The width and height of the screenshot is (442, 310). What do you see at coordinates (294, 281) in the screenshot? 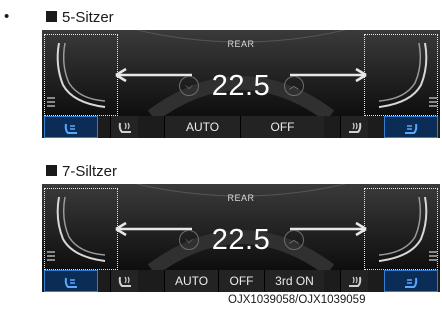
I see `third-row-on-button: 3rd ON` at bounding box center [294, 281].